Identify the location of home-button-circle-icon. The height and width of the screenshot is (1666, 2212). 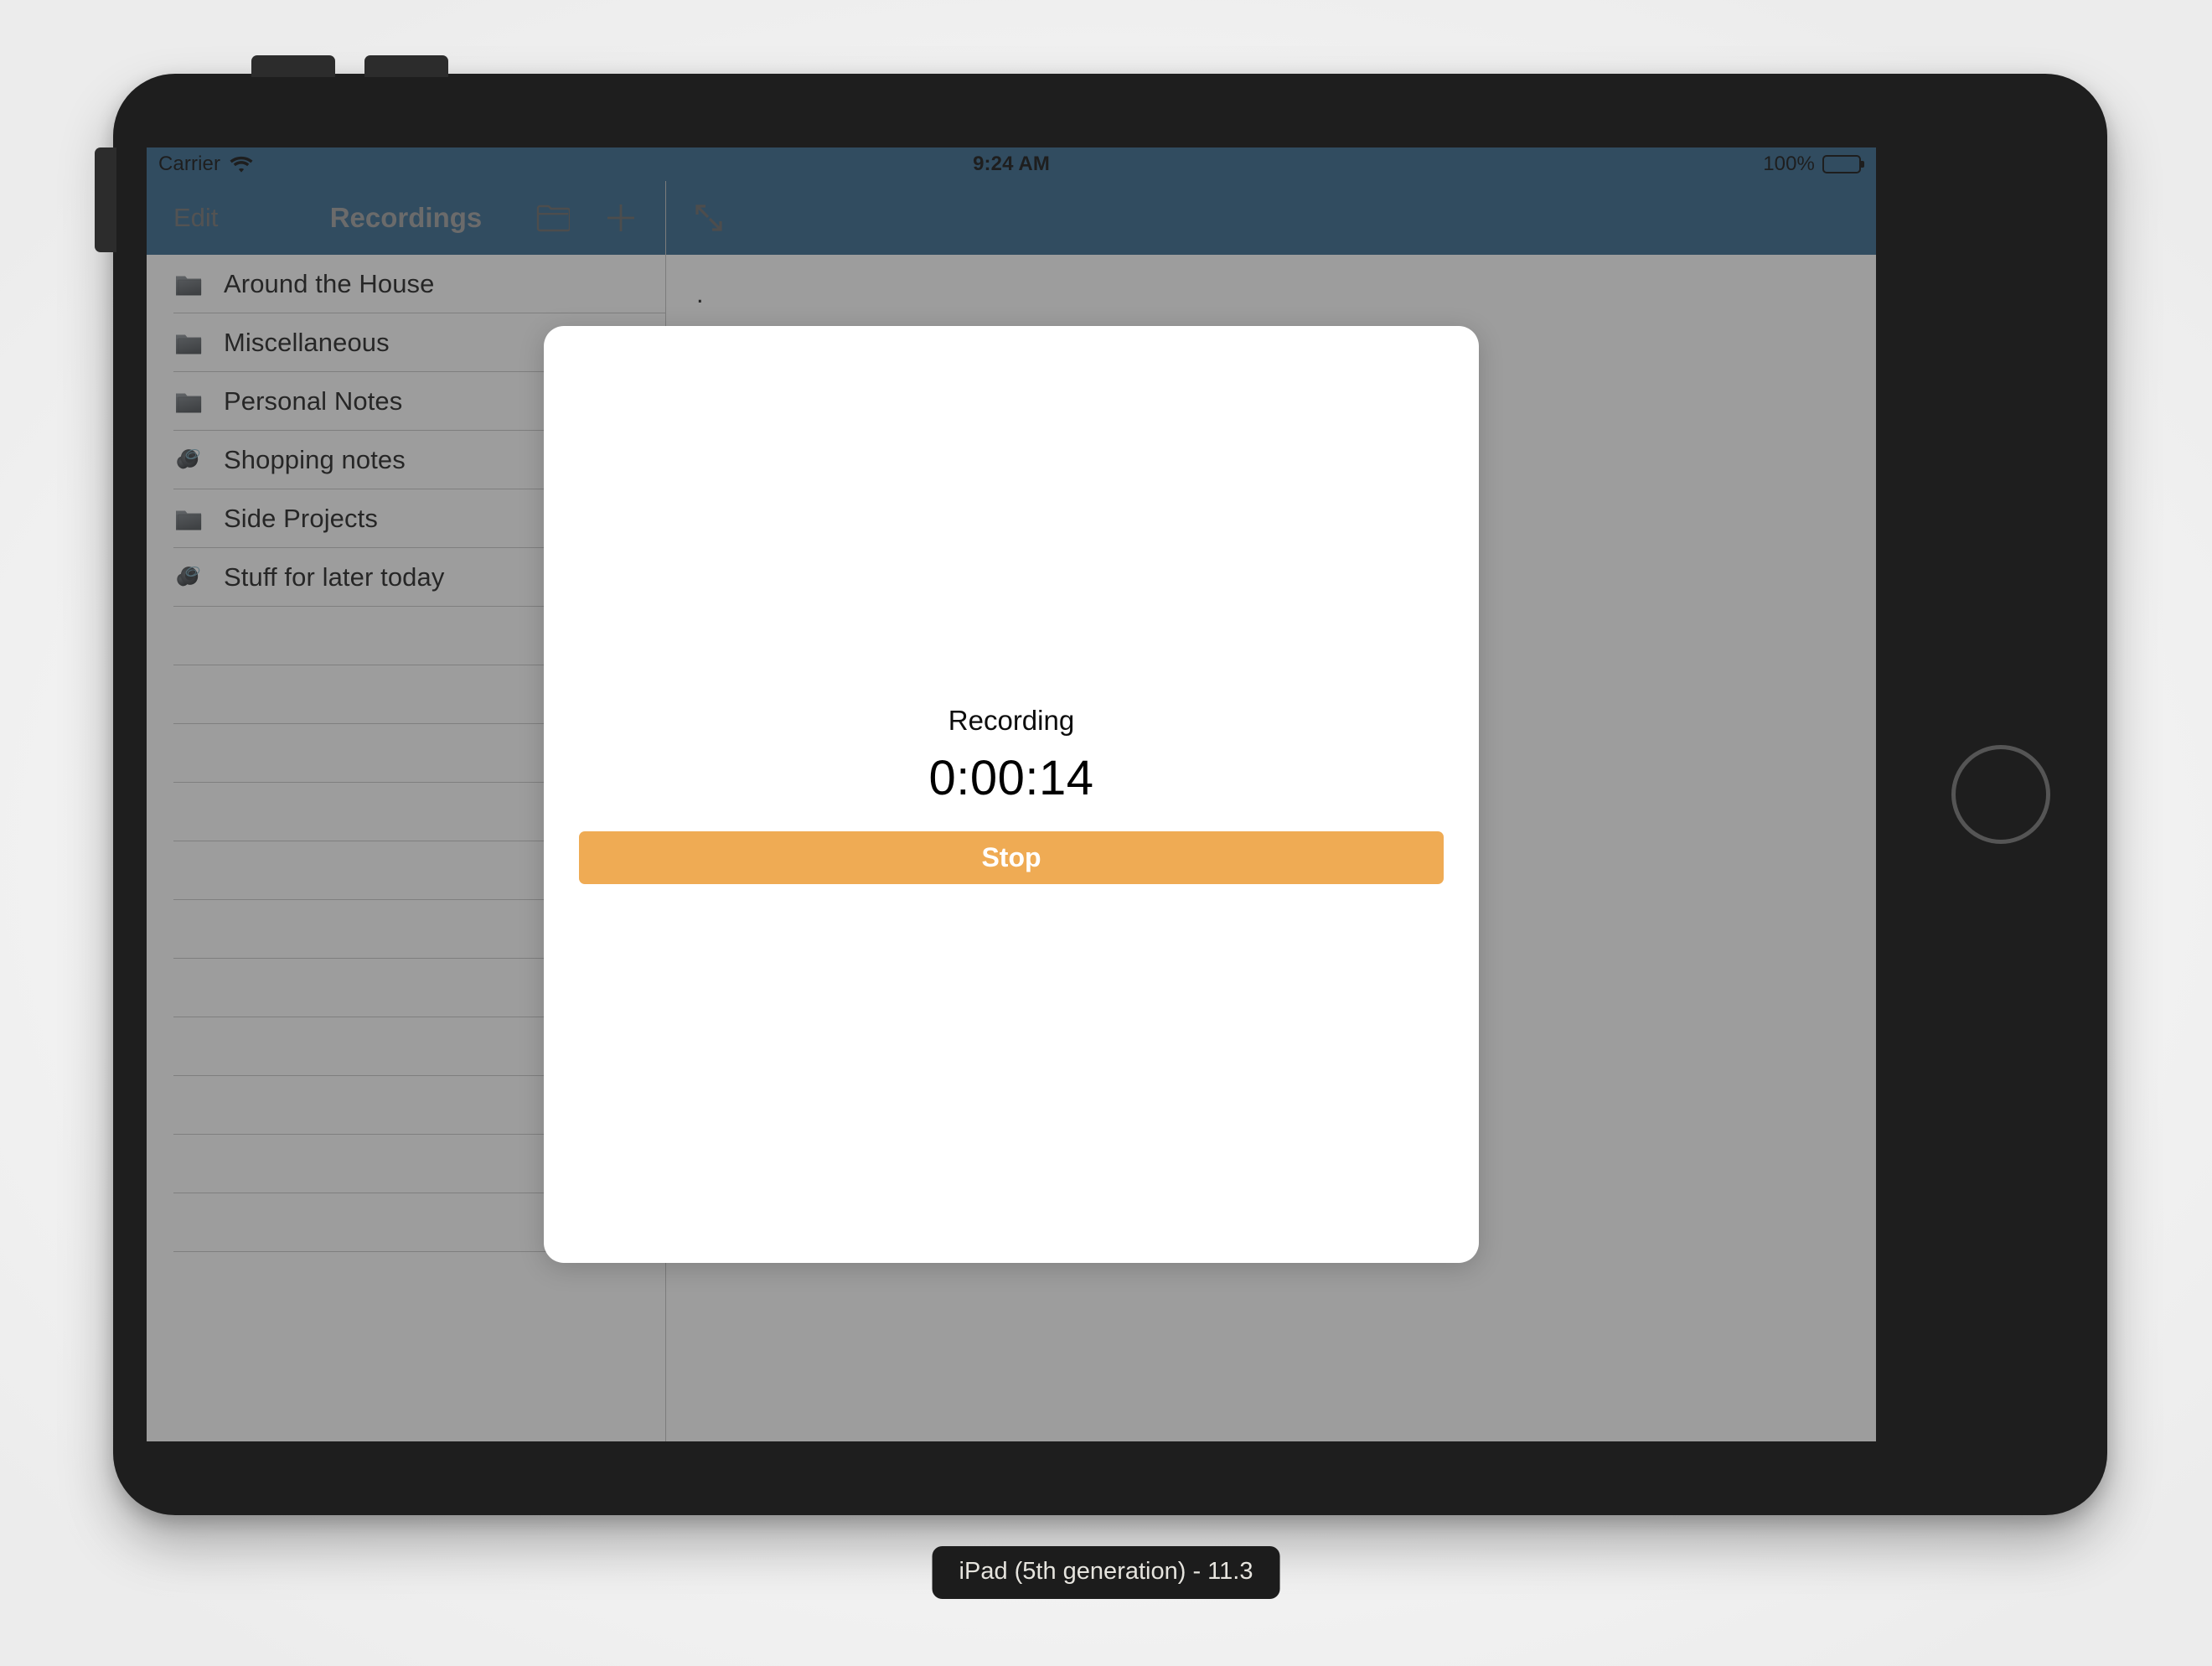
(2000, 794).